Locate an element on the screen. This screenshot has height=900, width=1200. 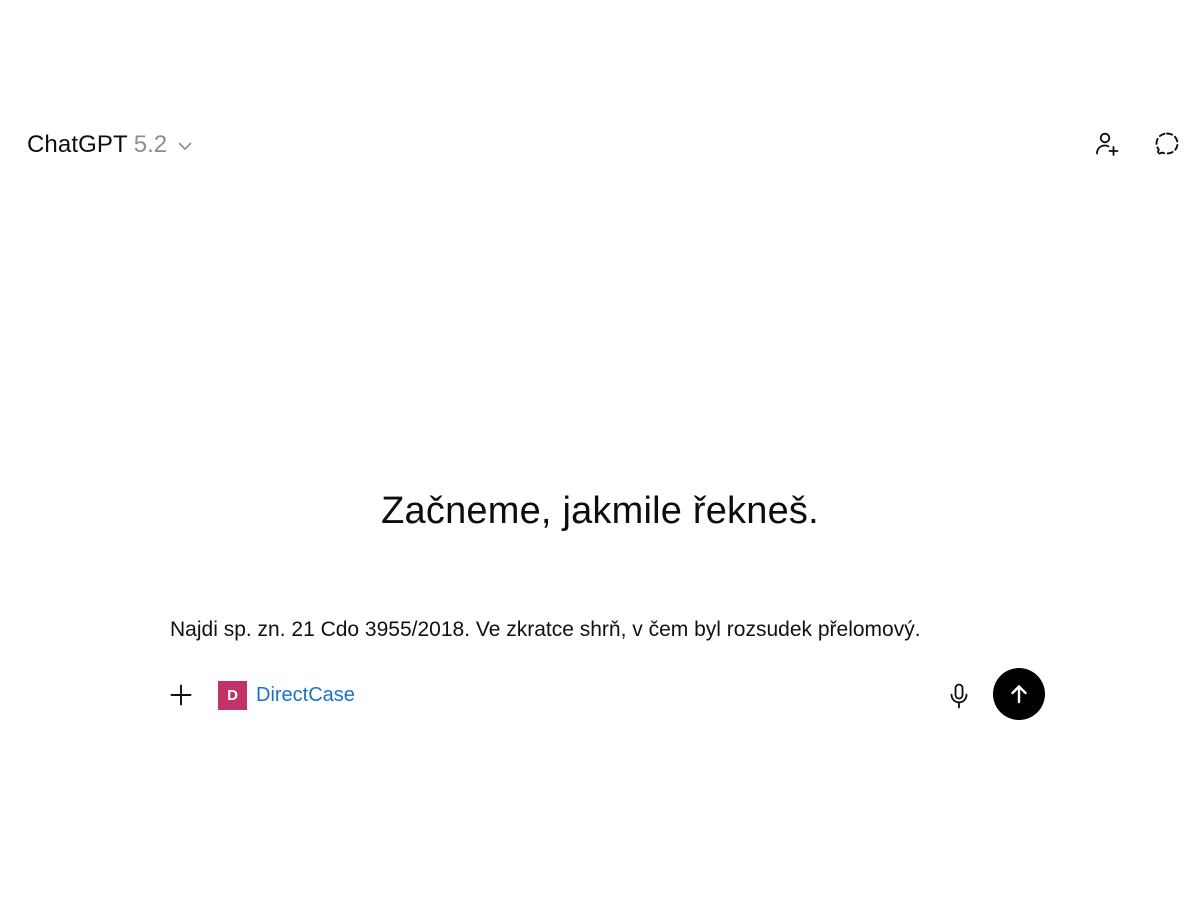
add-person-icon is located at coordinates (1107, 144).